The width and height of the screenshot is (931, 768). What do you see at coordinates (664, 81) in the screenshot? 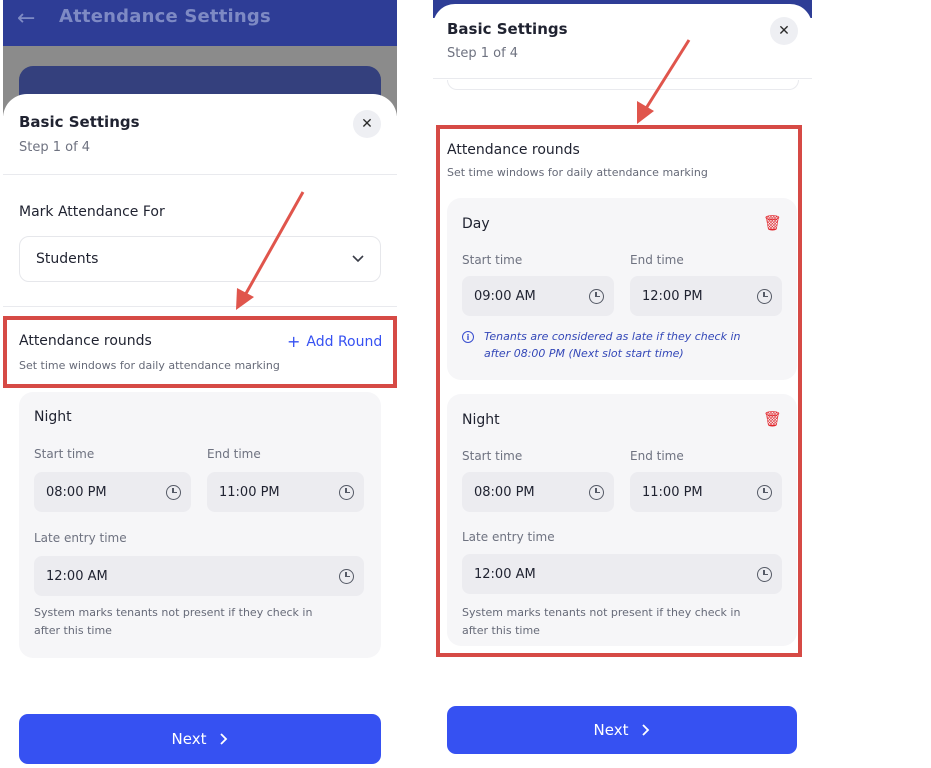
I see `annotation-arrow` at bounding box center [664, 81].